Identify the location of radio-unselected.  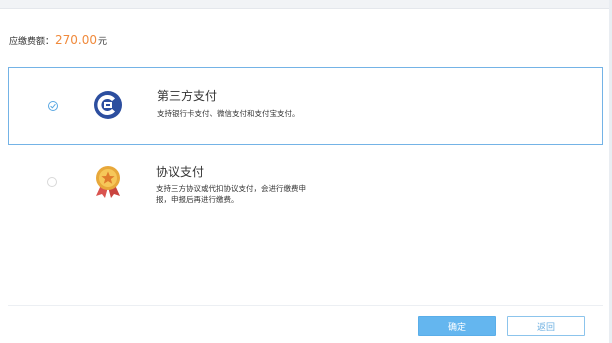
(52, 182).